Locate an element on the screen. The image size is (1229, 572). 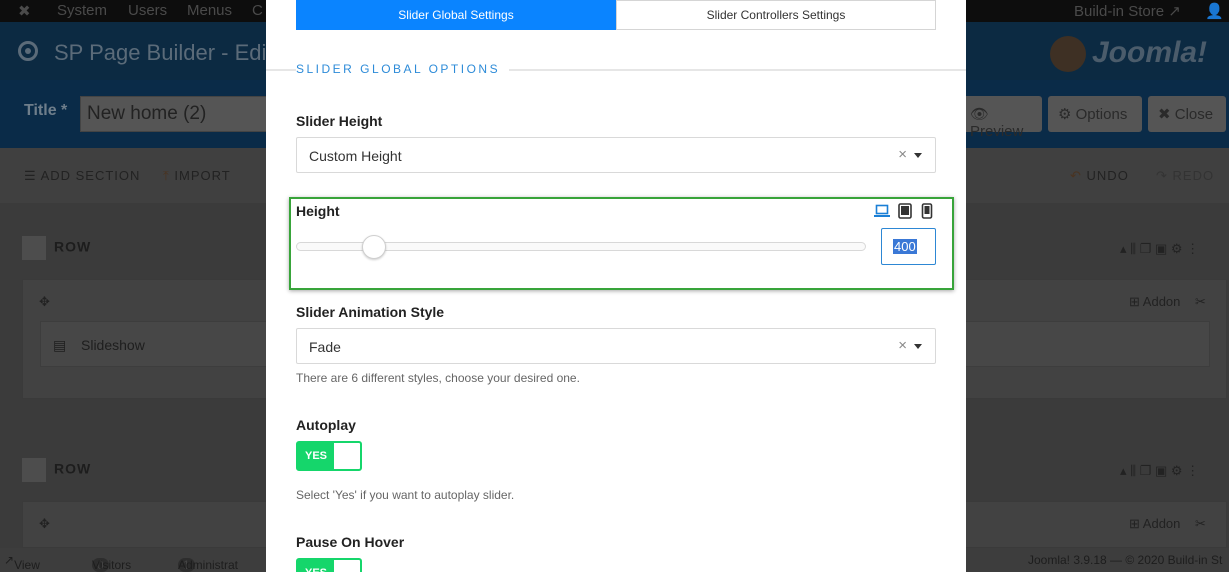
version-text: Joomla! 3.9.18 — © 2020 Build-in St is located at coordinates (1125, 560).